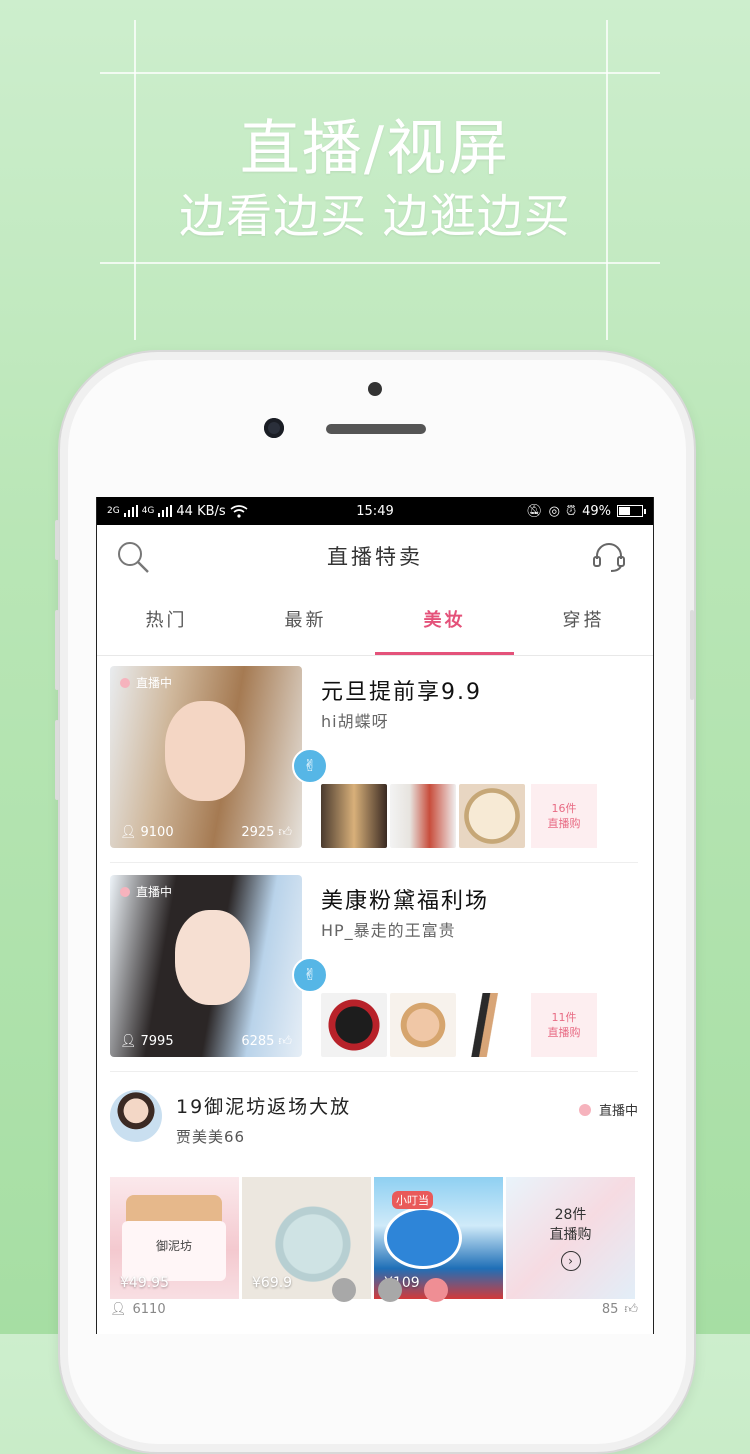 This screenshot has width=750, height=1454. Describe the element at coordinates (596, 511) in the screenshot. I see `battery-percent: 49%` at that location.